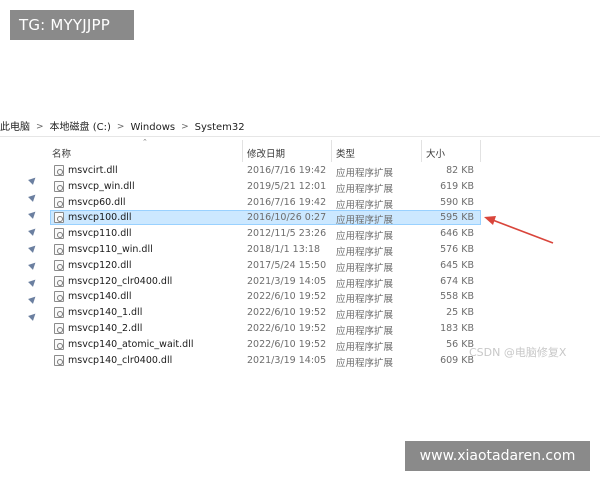  I want to click on annotation-arrow, so click(519, 230).